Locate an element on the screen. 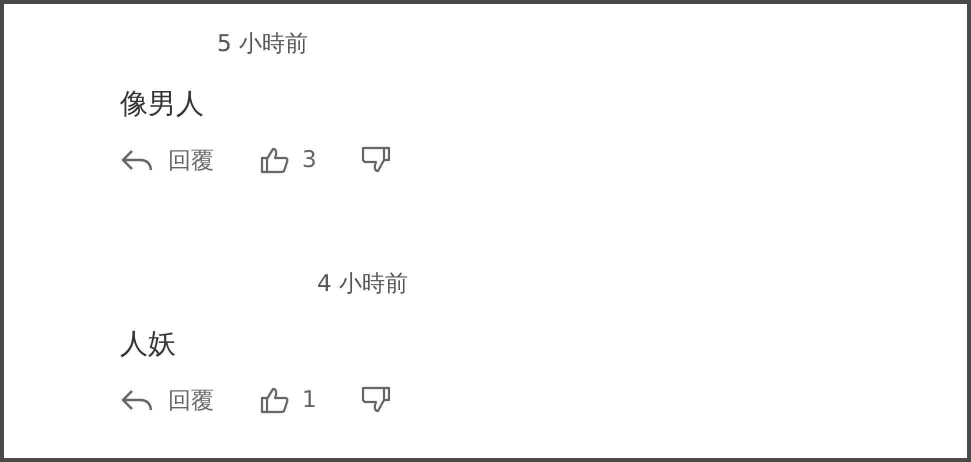  comment-text: 像男人 is located at coordinates (162, 104).